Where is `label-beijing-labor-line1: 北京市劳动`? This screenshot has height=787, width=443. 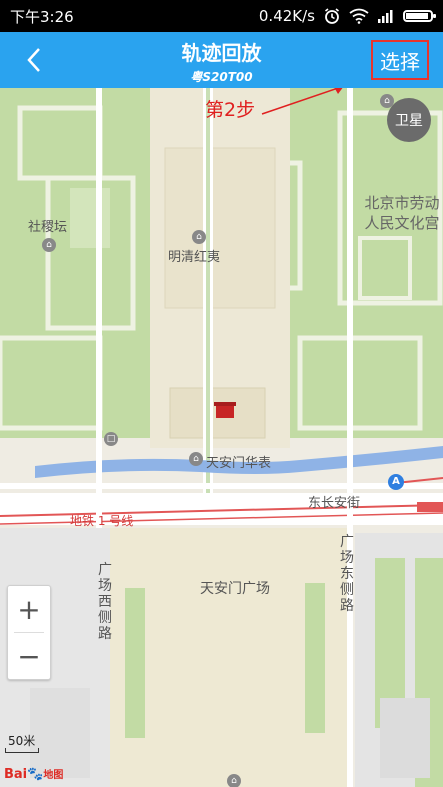
label-beijing-labor-line1: 北京市劳动 is located at coordinates (402, 203).